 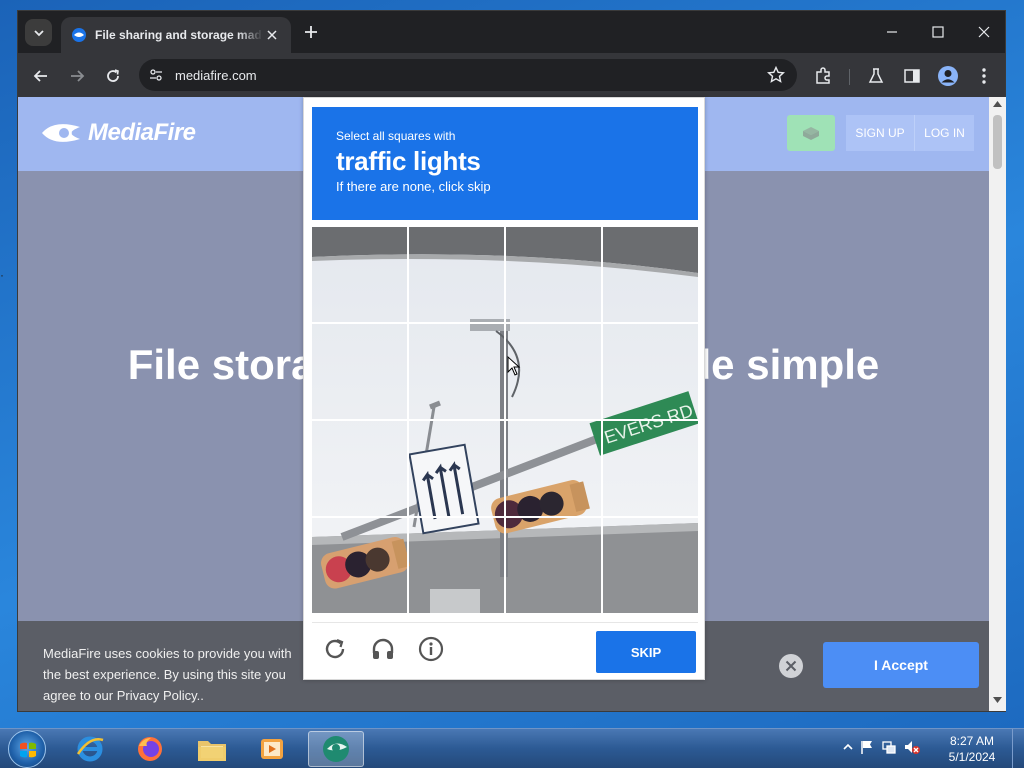 I want to click on site-info-icon, so click(x=156, y=75).